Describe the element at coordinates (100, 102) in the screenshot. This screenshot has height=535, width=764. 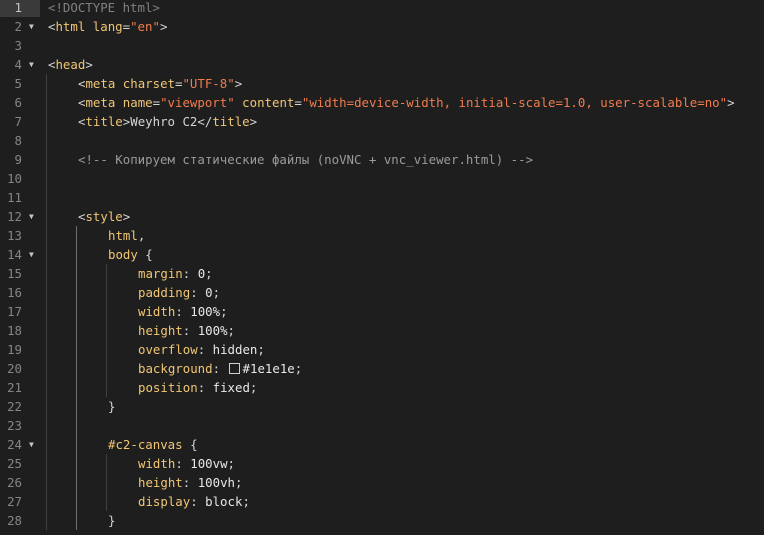
I see `code-token: meta` at that location.